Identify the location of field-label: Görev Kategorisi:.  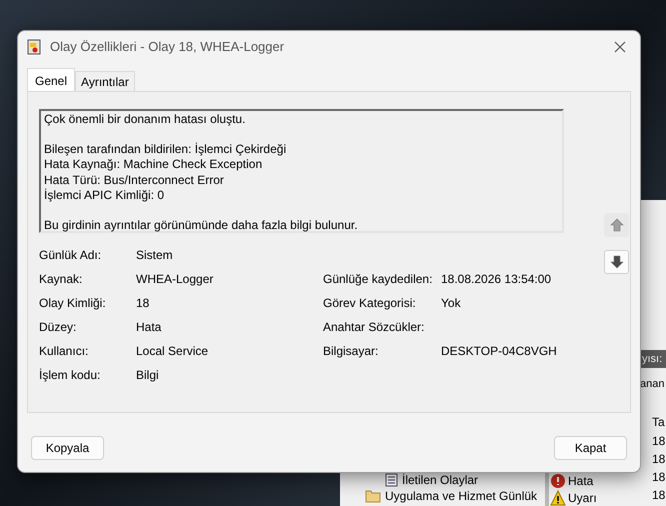
(370, 303).